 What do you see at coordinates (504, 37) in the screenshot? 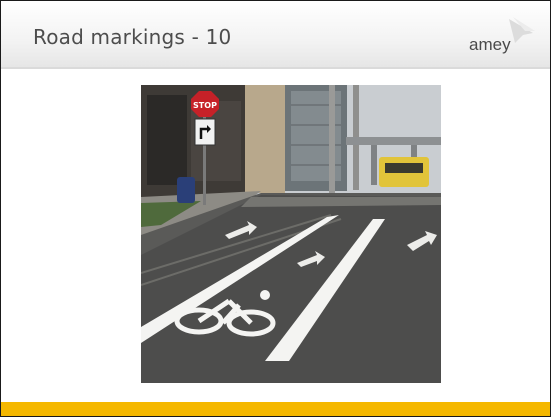
I see `amey-logo: amey` at bounding box center [504, 37].